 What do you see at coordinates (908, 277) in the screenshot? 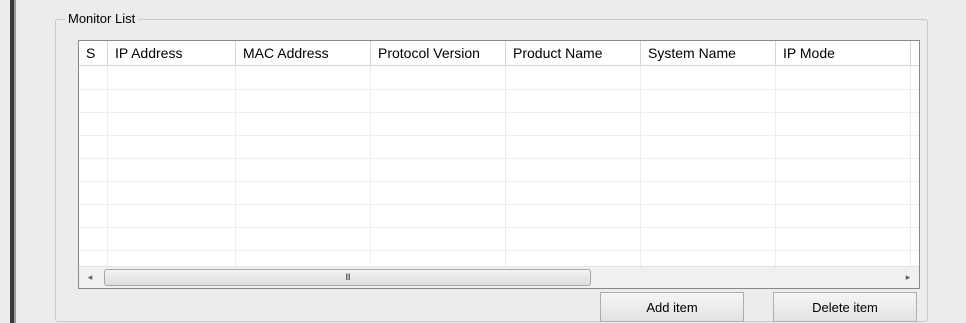
I see `scroll-right-arrow-icon: ▸` at bounding box center [908, 277].